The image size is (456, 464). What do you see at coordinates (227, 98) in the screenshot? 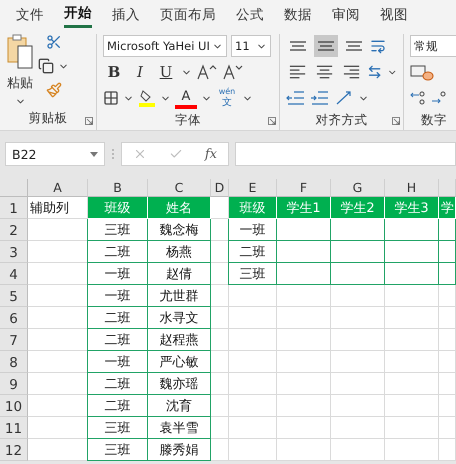
I see `phonetic-guide-button: wén 文` at bounding box center [227, 98].